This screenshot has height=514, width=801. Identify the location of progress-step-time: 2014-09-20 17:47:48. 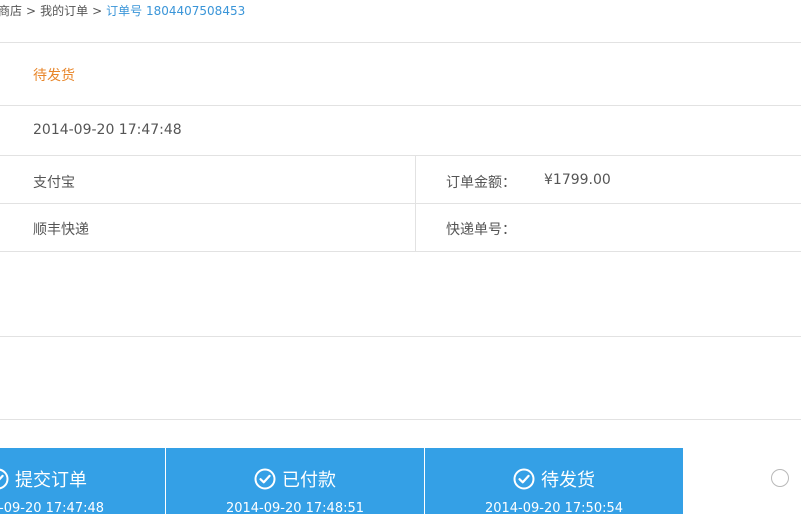
(52, 507).